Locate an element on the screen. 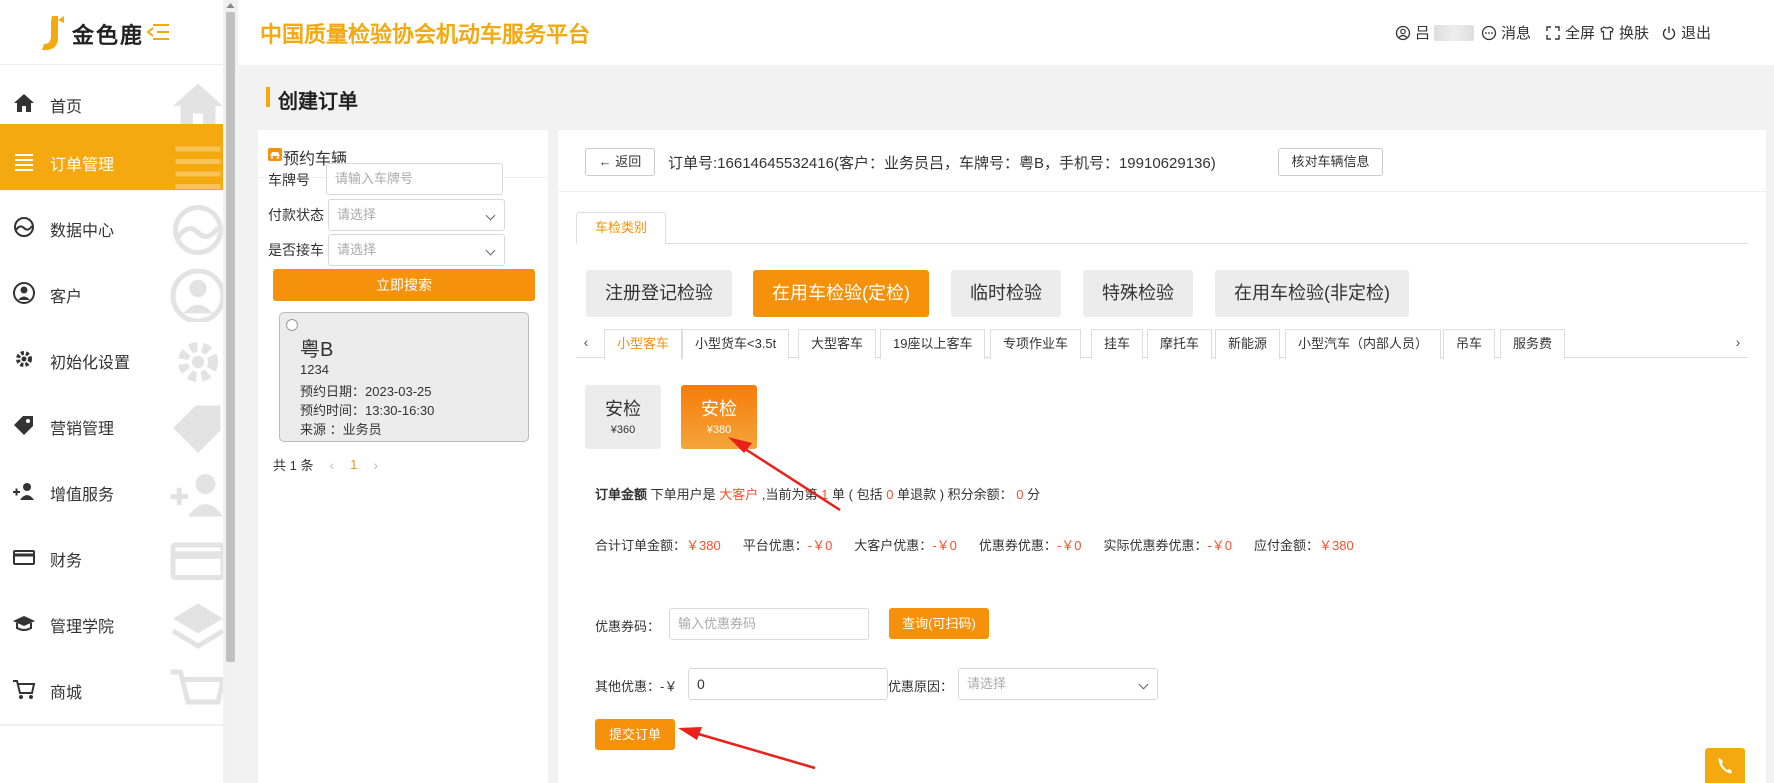 The width and height of the screenshot is (1774, 783). platform-discount: 平台优惠：-￥0 is located at coordinates (787, 545).